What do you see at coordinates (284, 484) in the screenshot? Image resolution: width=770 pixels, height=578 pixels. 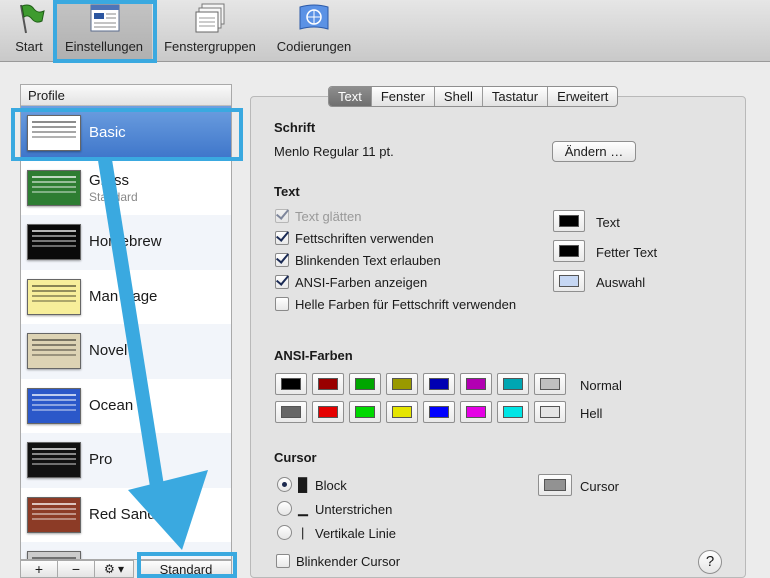 I see `cursor-block-radio` at bounding box center [284, 484].